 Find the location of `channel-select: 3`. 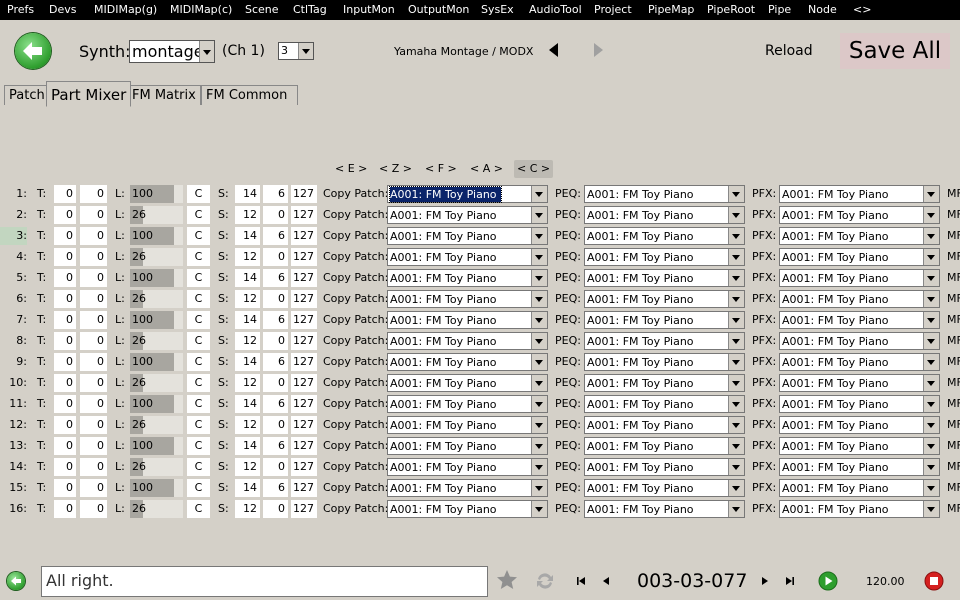

channel-select: 3 is located at coordinates (296, 51).